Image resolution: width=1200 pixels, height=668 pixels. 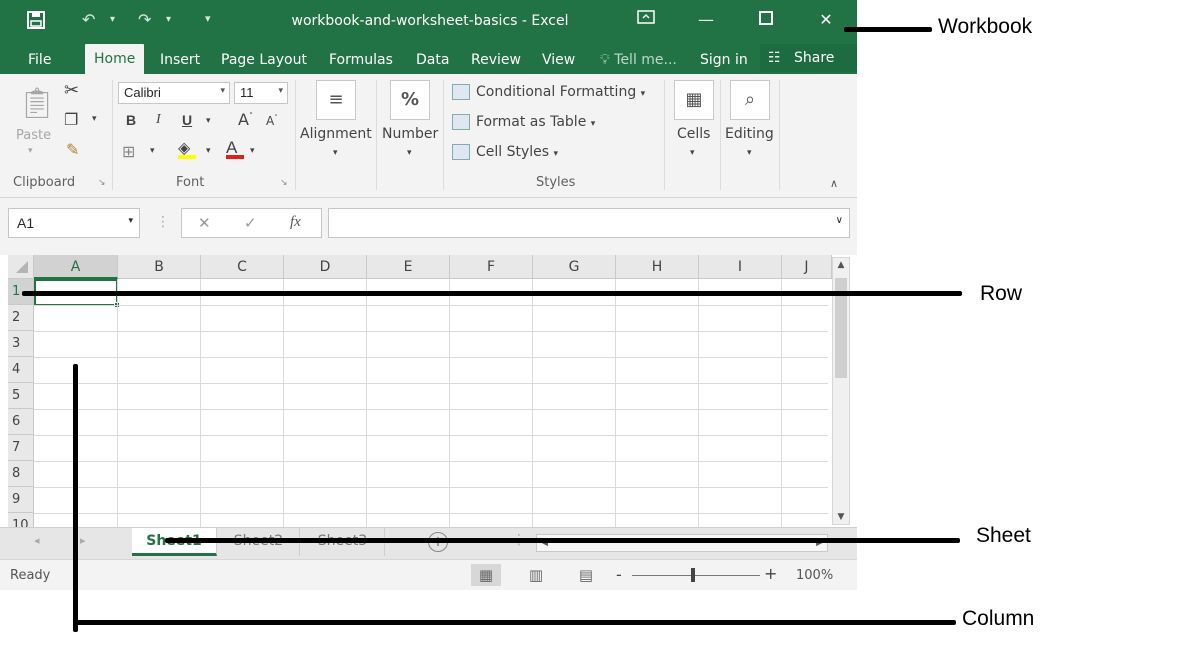 I want to click on column-header-i: I, so click(x=740, y=267).